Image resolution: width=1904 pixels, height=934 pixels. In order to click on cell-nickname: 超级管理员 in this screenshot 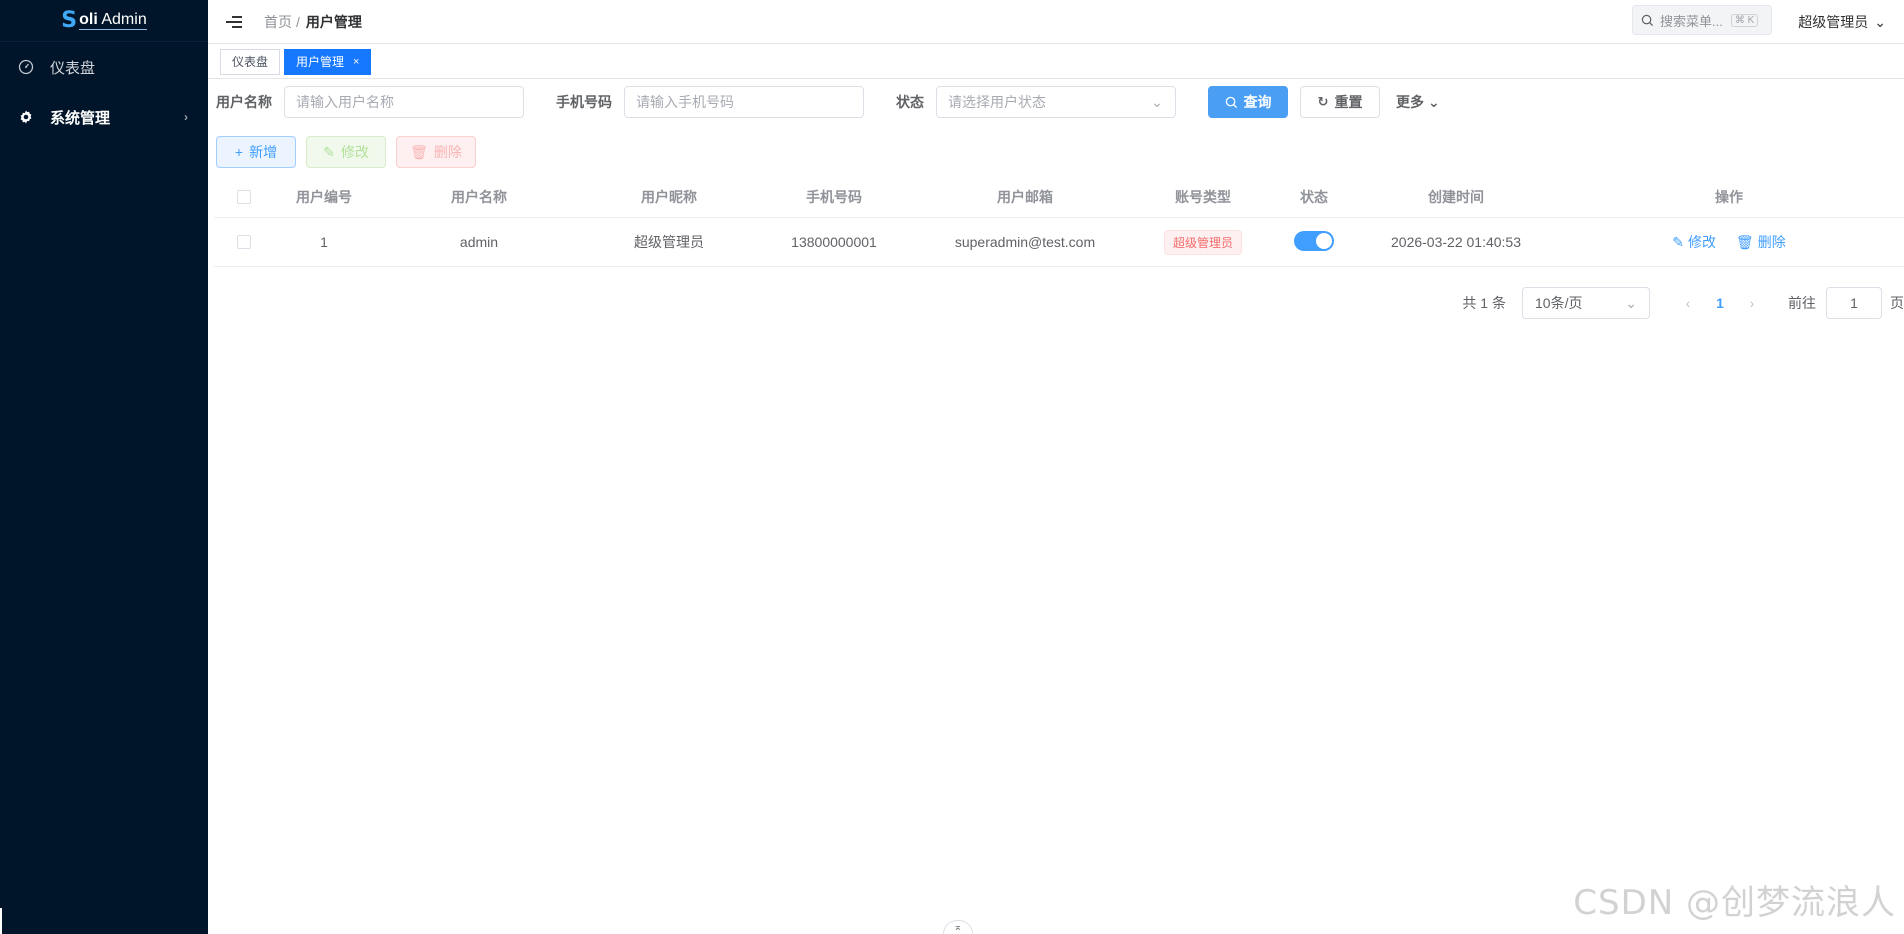, I will do `click(669, 242)`.